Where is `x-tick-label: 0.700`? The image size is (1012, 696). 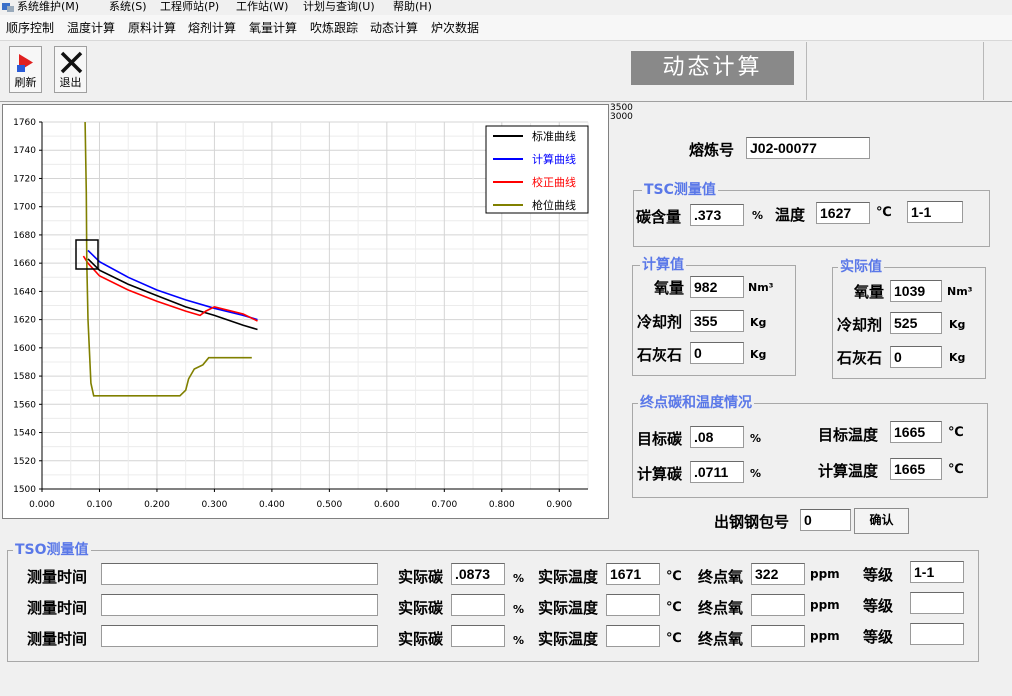 x-tick-label: 0.700 is located at coordinates (444, 505).